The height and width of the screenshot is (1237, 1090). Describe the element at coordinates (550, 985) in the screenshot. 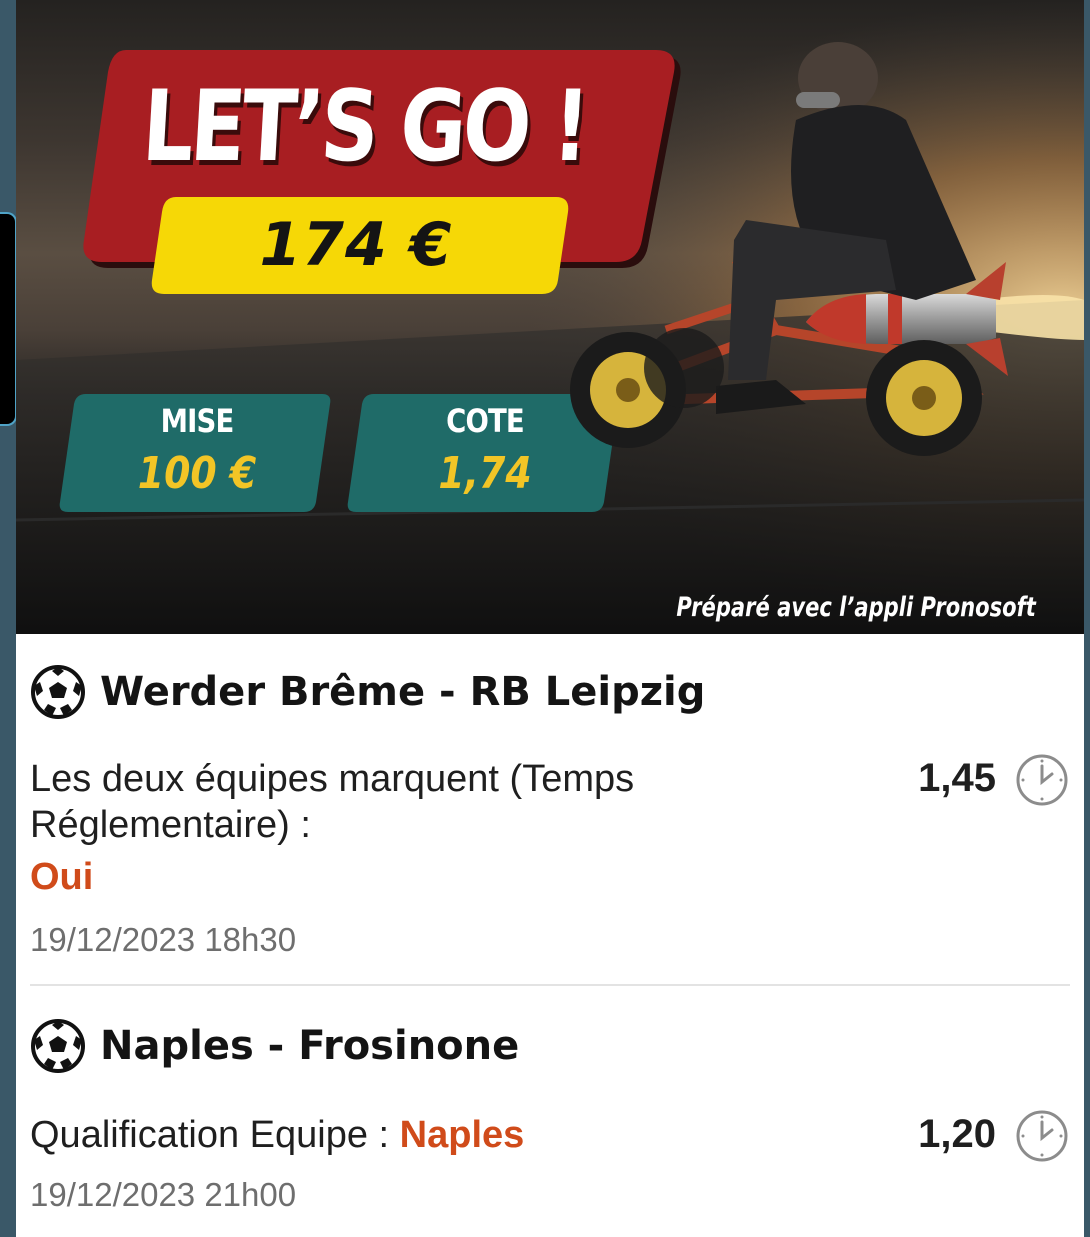

I see `divider` at that location.